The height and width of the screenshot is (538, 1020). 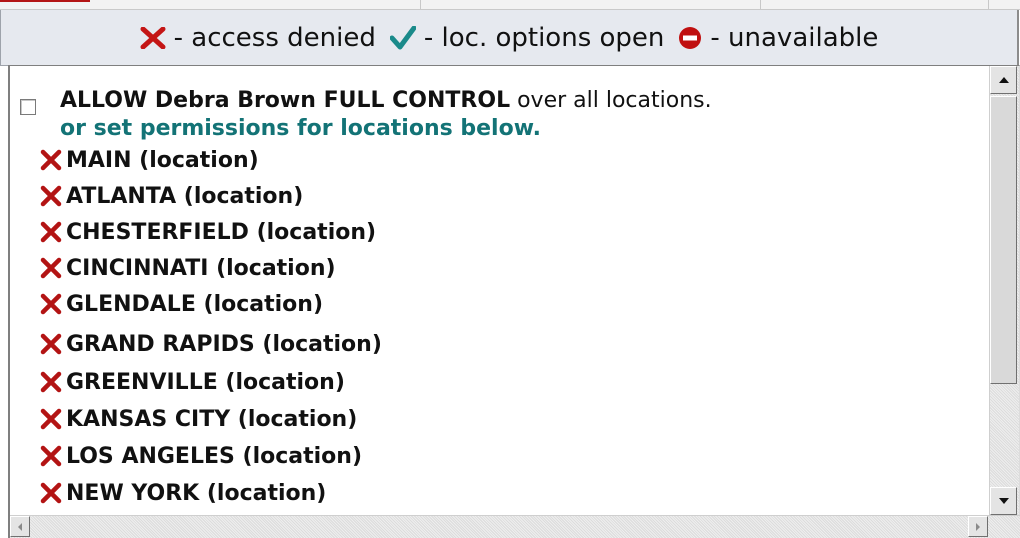 What do you see at coordinates (544, 37) in the screenshot?
I see `legend-label-open: - loc. options open` at bounding box center [544, 37].